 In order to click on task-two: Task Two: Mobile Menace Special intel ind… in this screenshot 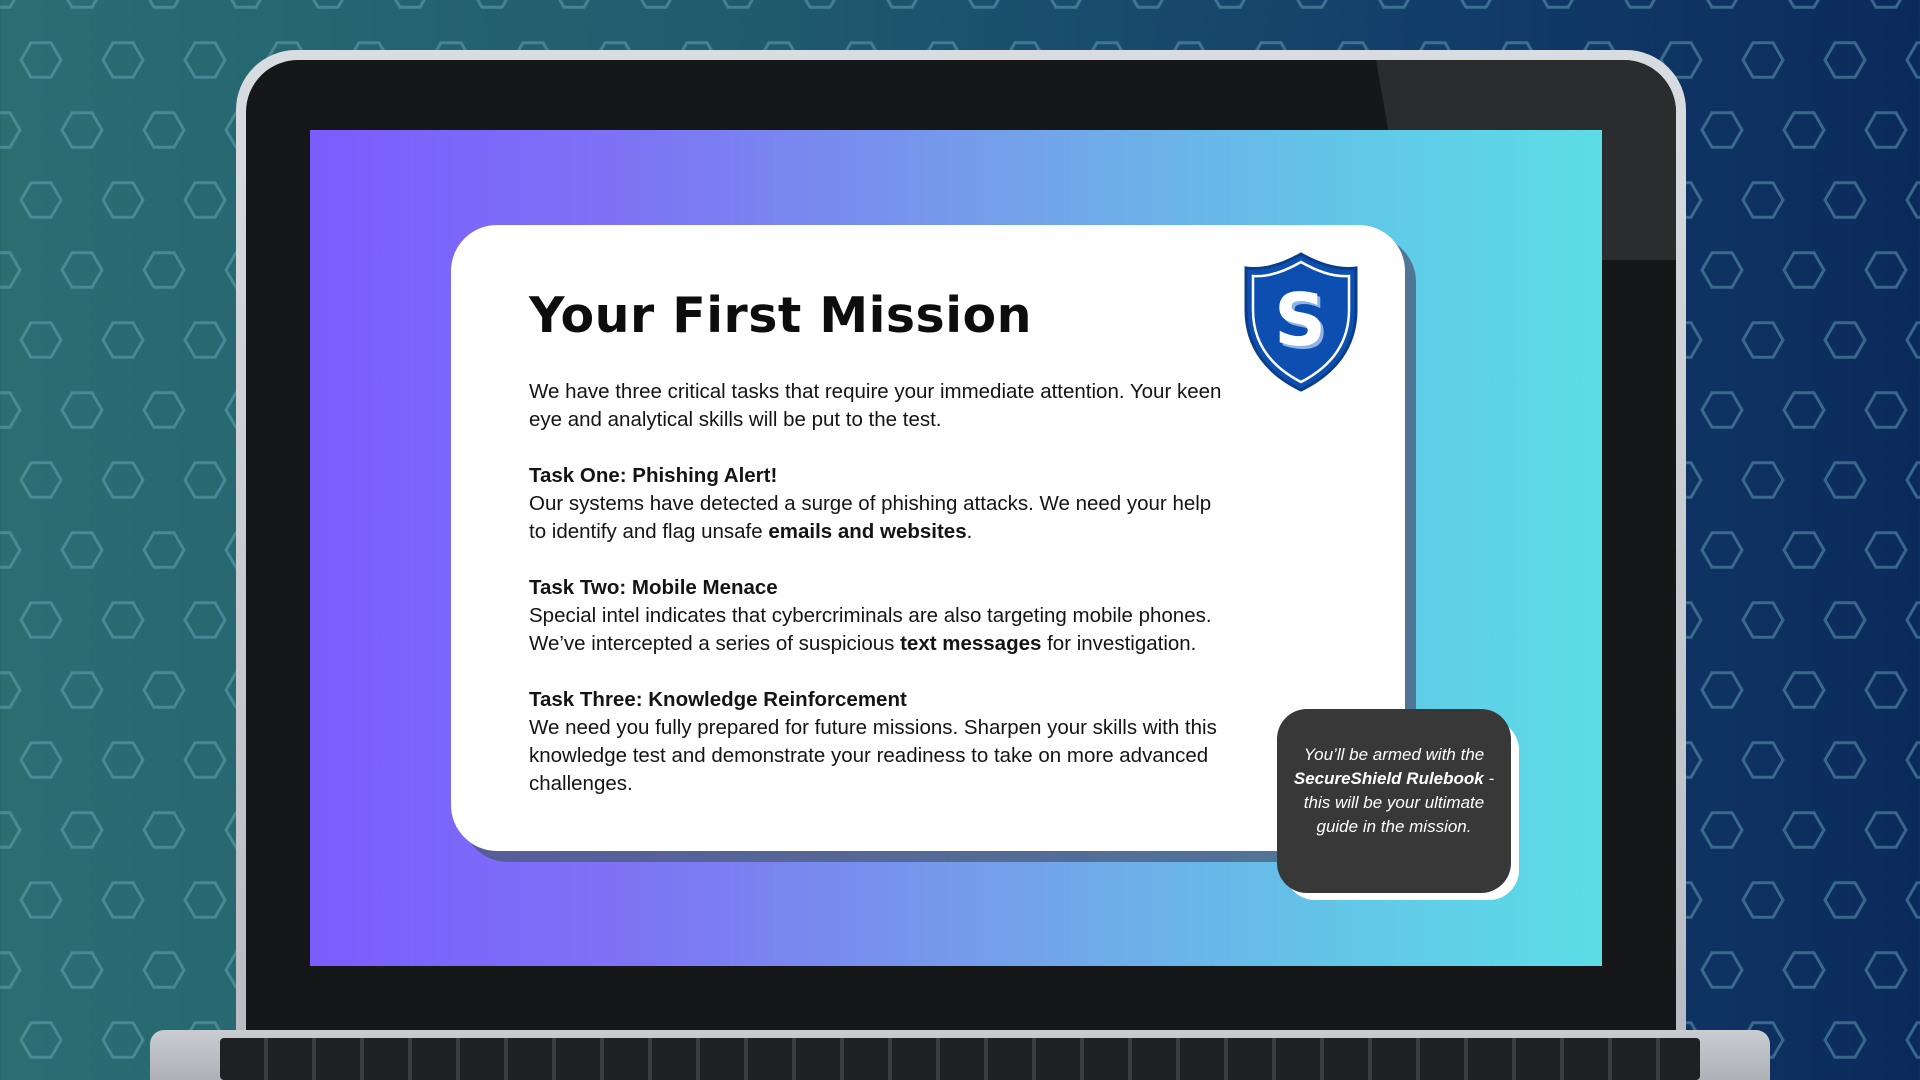, I will do `click(879, 616)`.